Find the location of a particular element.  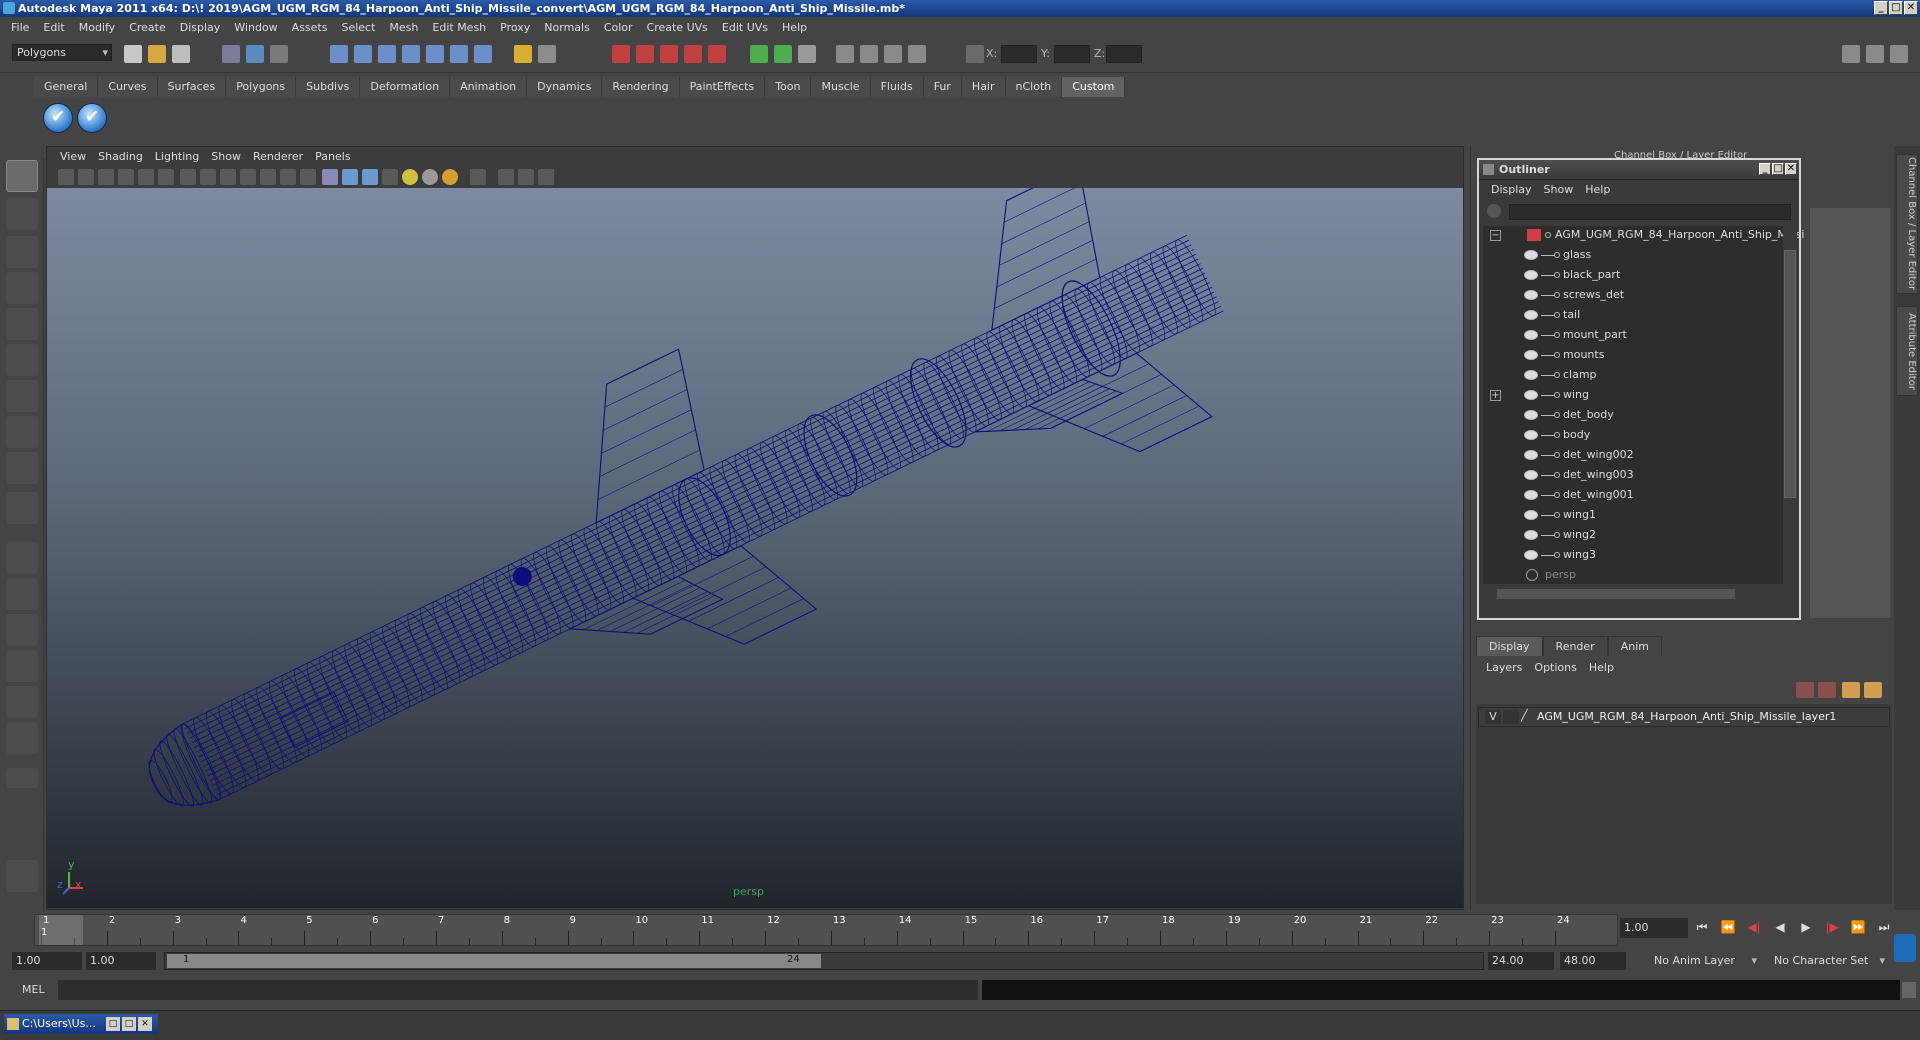

outliner-menu-help: Help is located at coordinates (1597, 190).